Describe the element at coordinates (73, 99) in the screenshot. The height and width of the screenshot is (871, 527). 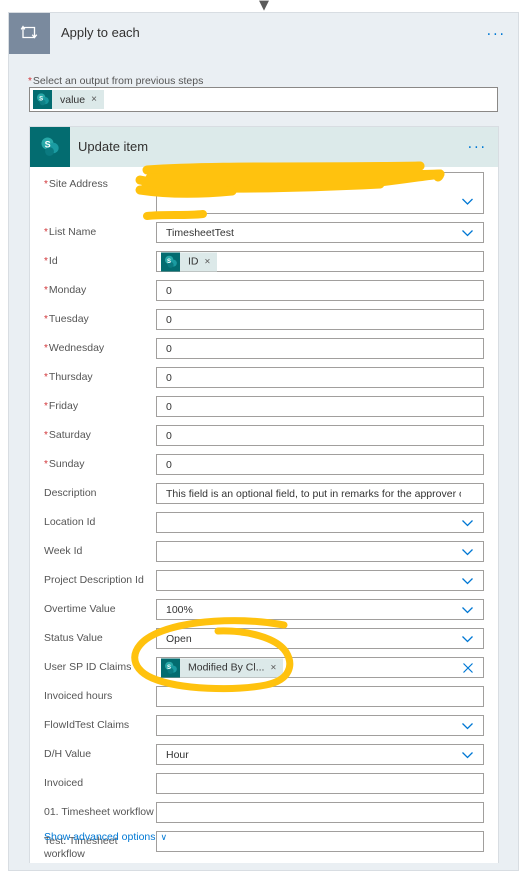
I see `token-chip-label: value` at that location.